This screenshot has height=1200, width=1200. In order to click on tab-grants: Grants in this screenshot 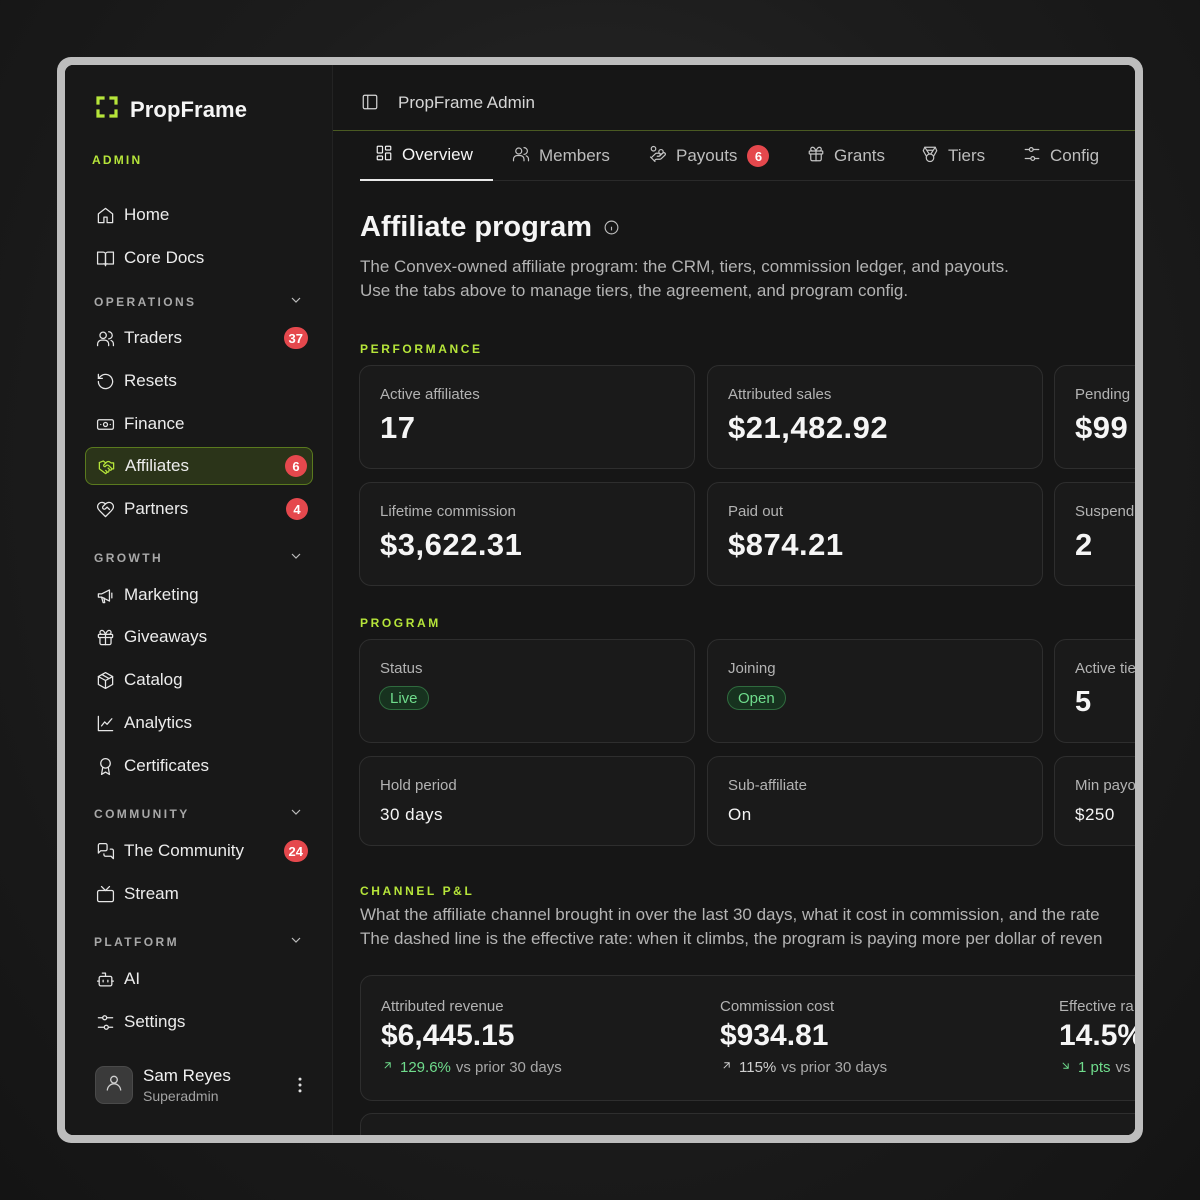, I will do `click(846, 156)`.